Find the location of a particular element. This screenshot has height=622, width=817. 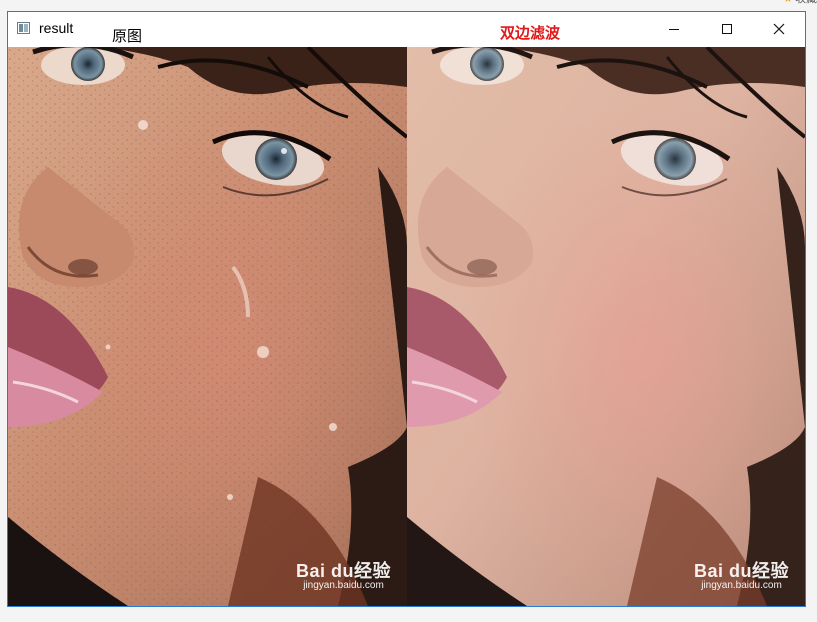

minimize-icon is located at coordinates (674, 29).